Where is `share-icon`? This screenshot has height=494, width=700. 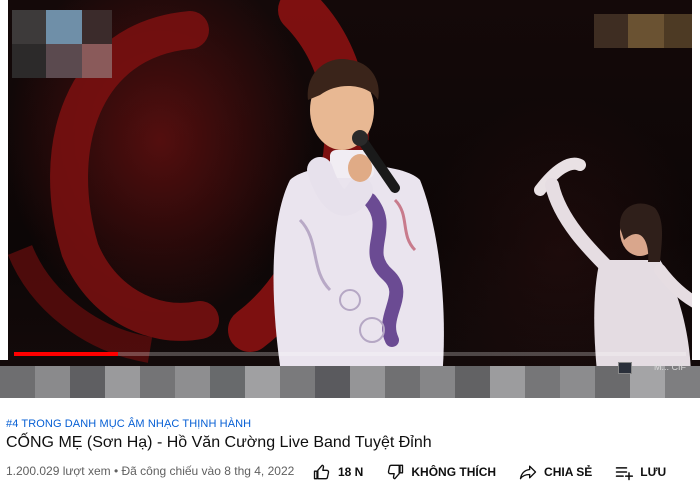 share-icon is located at coordinates (528, 472).